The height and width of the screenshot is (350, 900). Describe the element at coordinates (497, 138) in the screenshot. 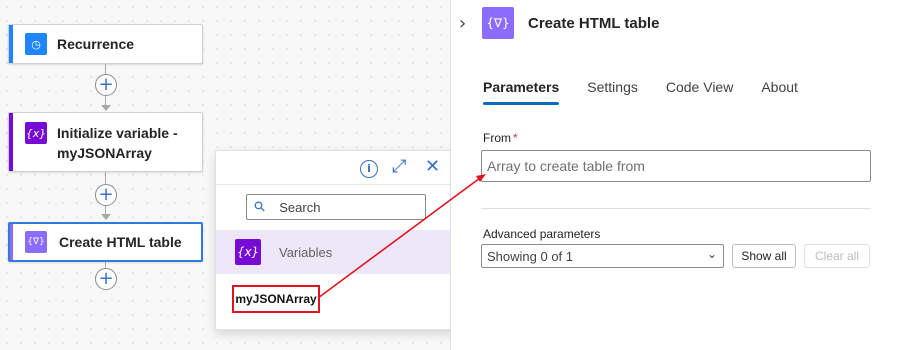

I see `from-label-text: From` at that location.